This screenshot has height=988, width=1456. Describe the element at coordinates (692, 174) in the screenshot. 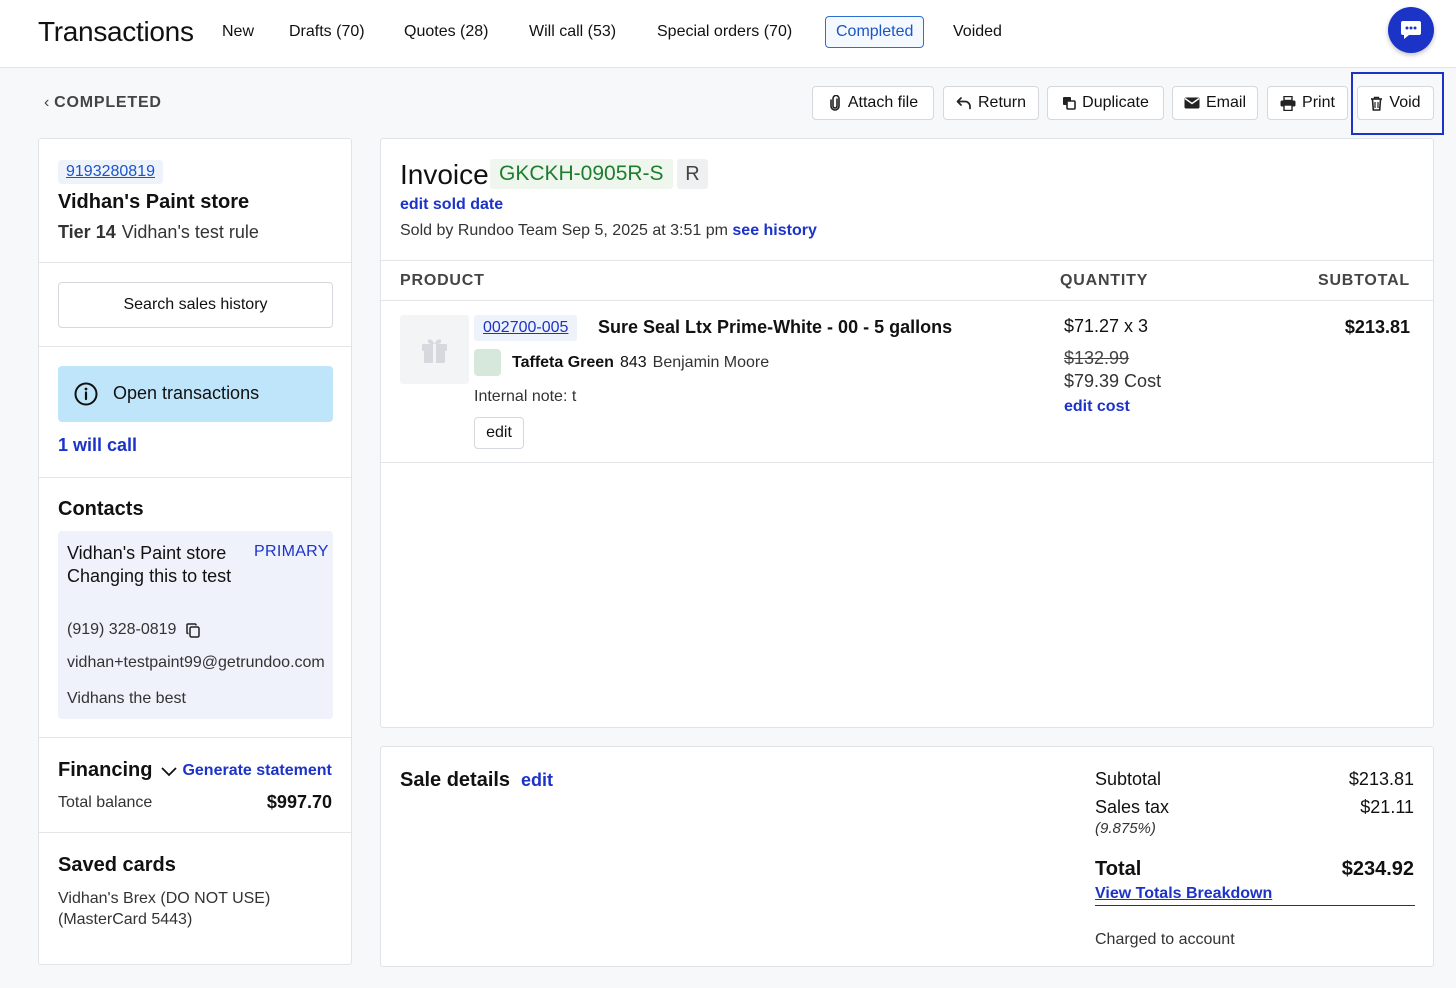

I see `invoice-flag: R` at that location.